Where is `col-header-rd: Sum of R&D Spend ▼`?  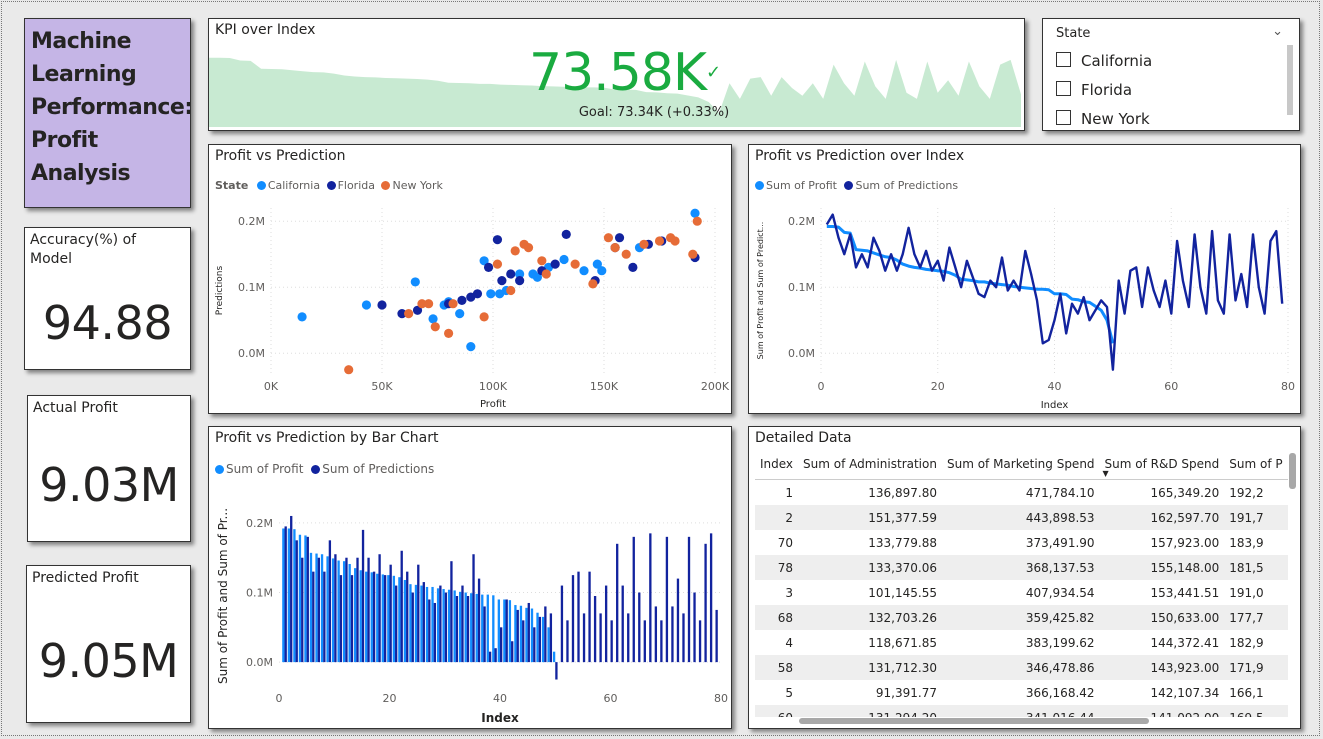
col-header-rd: Sum of R&D Spend ▼ is located at coordinates (1162, 464).